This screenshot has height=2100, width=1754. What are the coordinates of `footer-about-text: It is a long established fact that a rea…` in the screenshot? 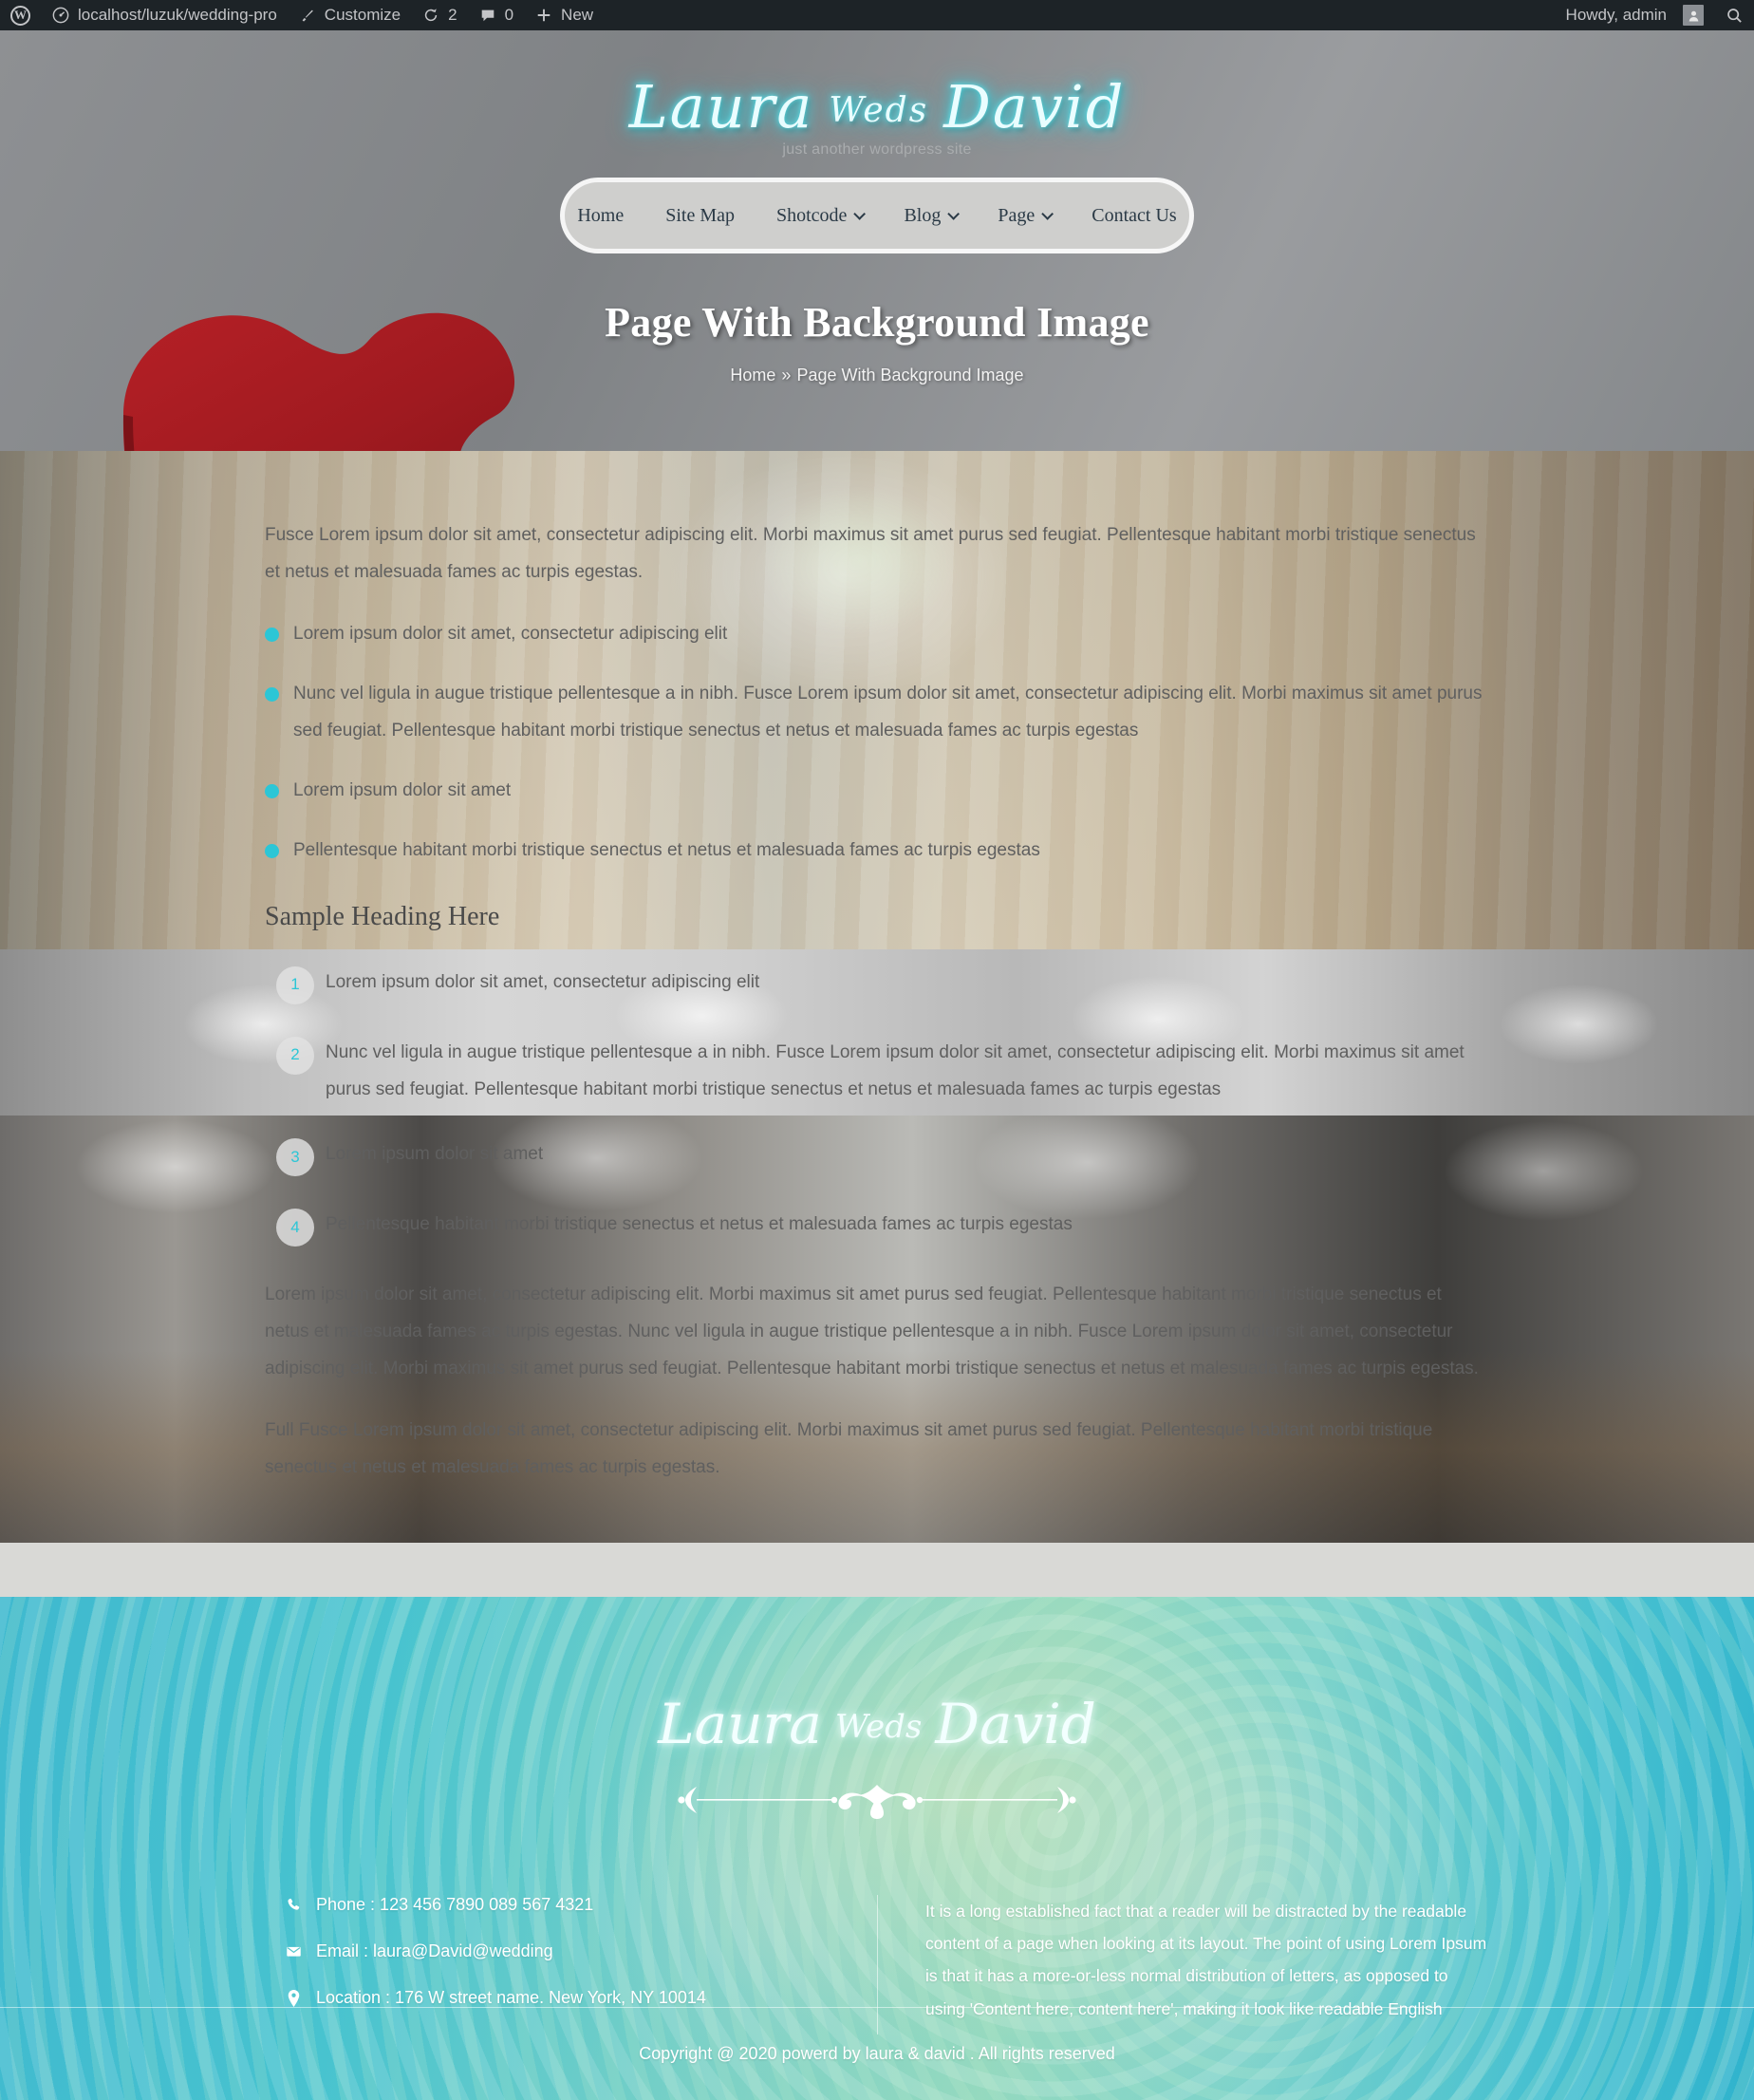 It's located at (1206, 1960).